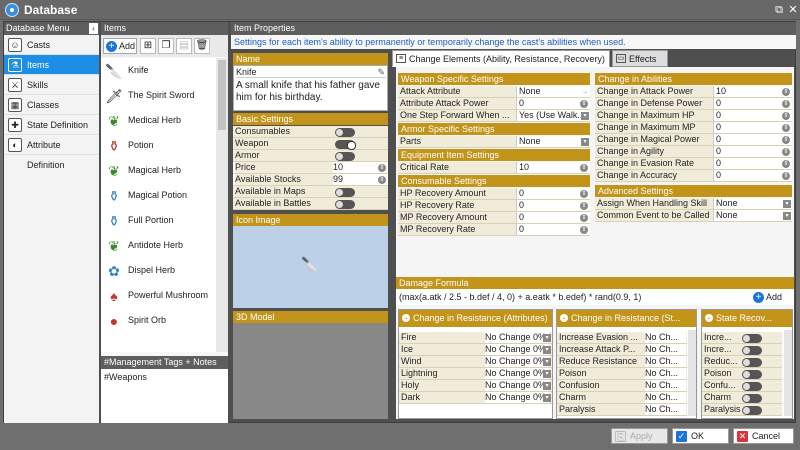 The height and width of the screenshot is (450, 800). What do you see at coordinates (640, 58) in the screenshot?
I see `tab-effects: ▭ Effects` at bounding box center [640, 58].